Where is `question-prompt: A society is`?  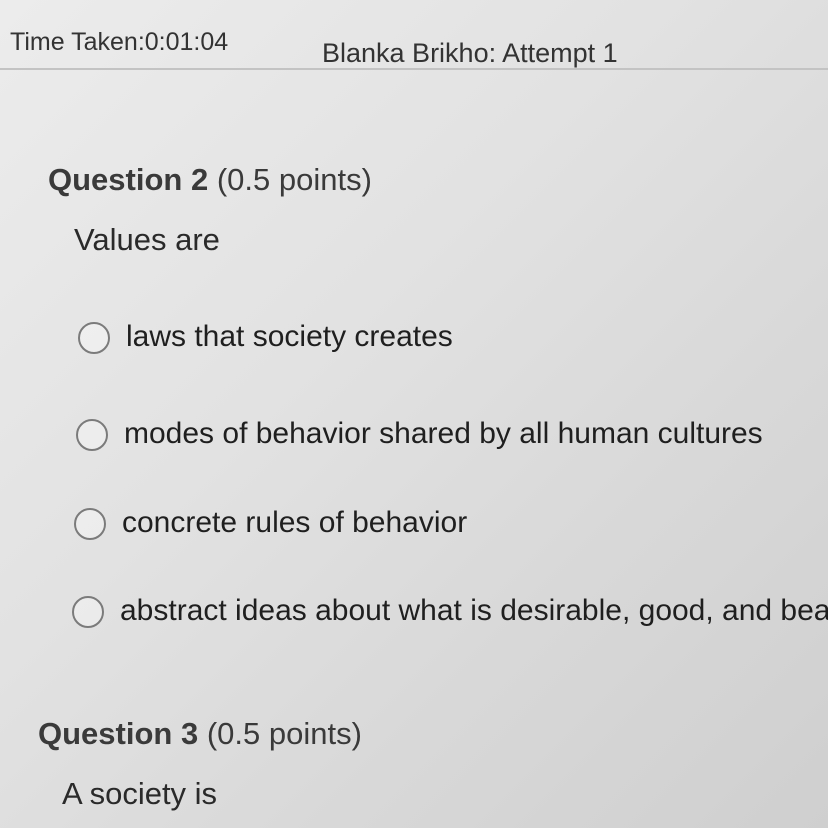 question-prompt: A society is is located at coordinates (140, 793).